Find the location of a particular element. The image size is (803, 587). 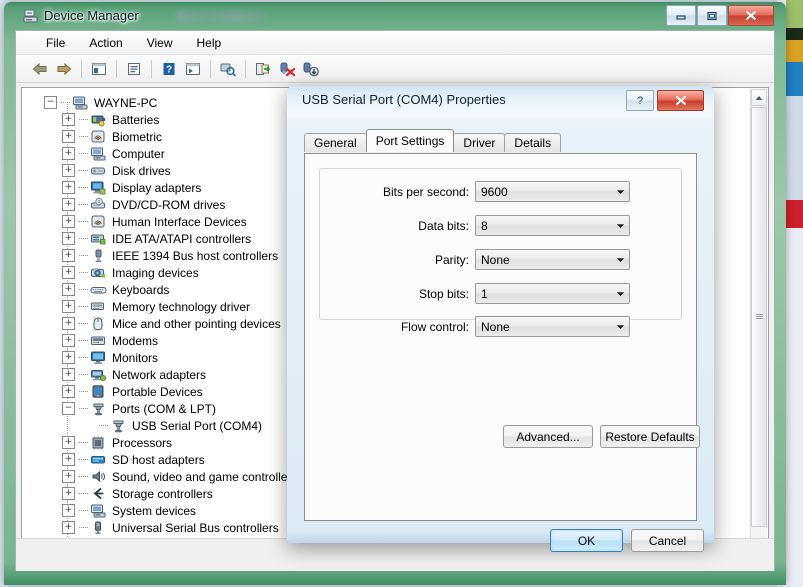

scrollbar-thumb is located at coordinates (759, 317).